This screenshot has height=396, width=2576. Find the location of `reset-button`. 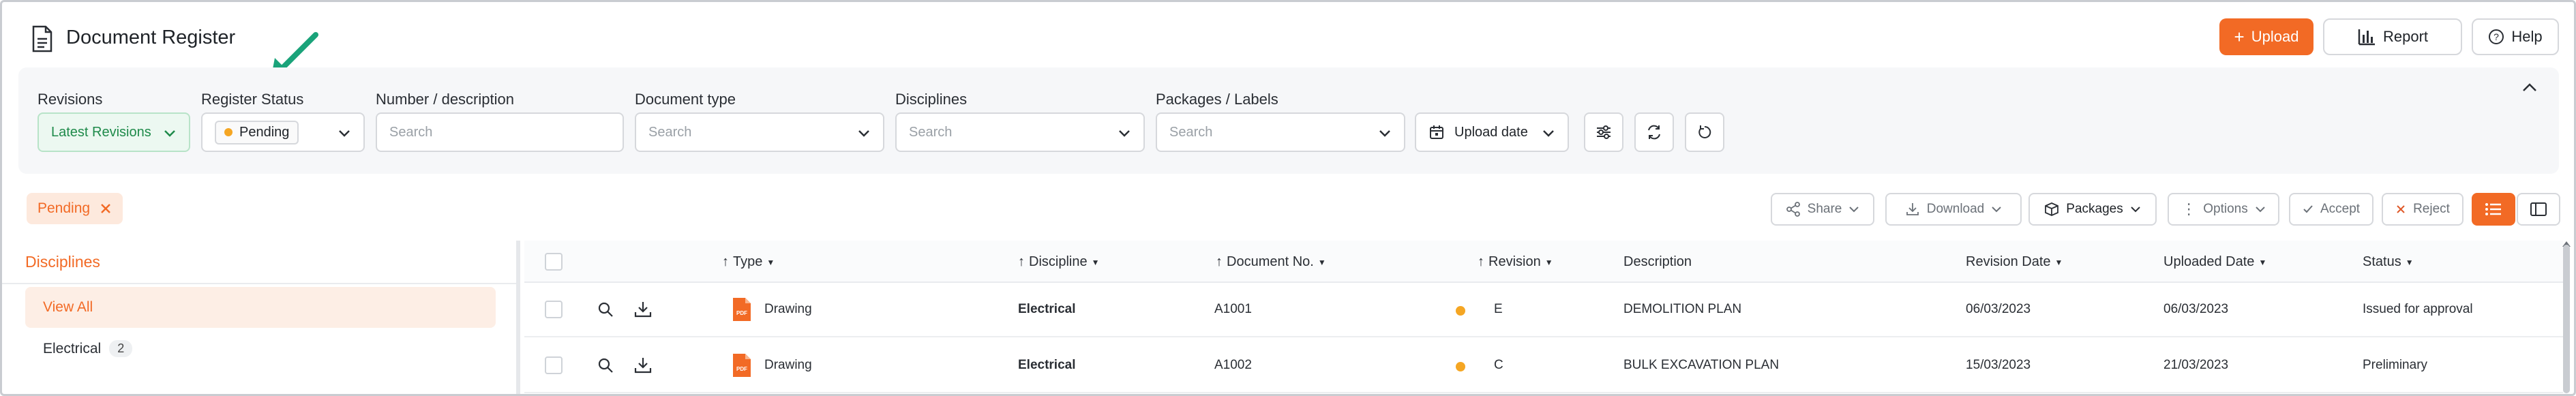

reset-button is located at coordinates (1705, 132).